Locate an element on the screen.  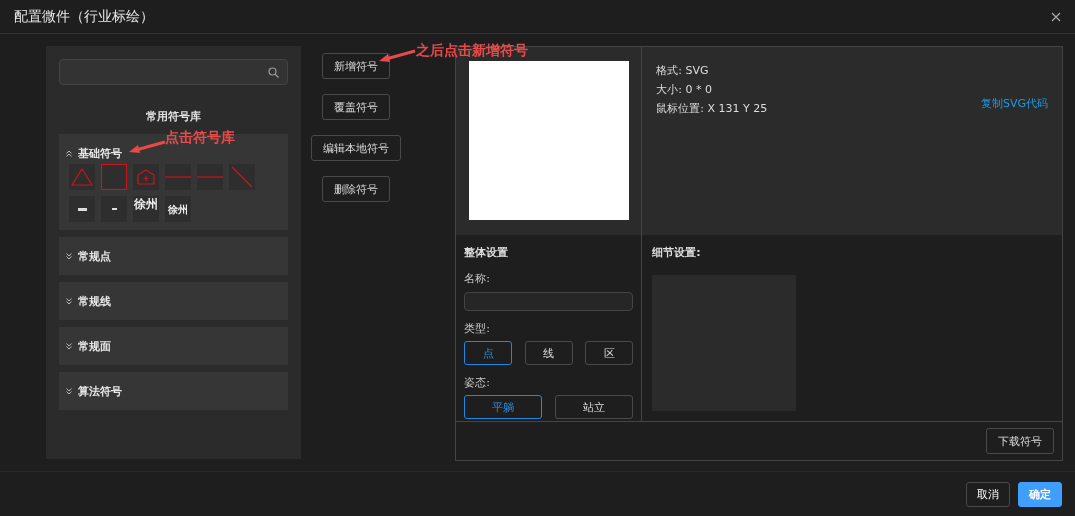
house-icon is located at coordinates (146, 177).